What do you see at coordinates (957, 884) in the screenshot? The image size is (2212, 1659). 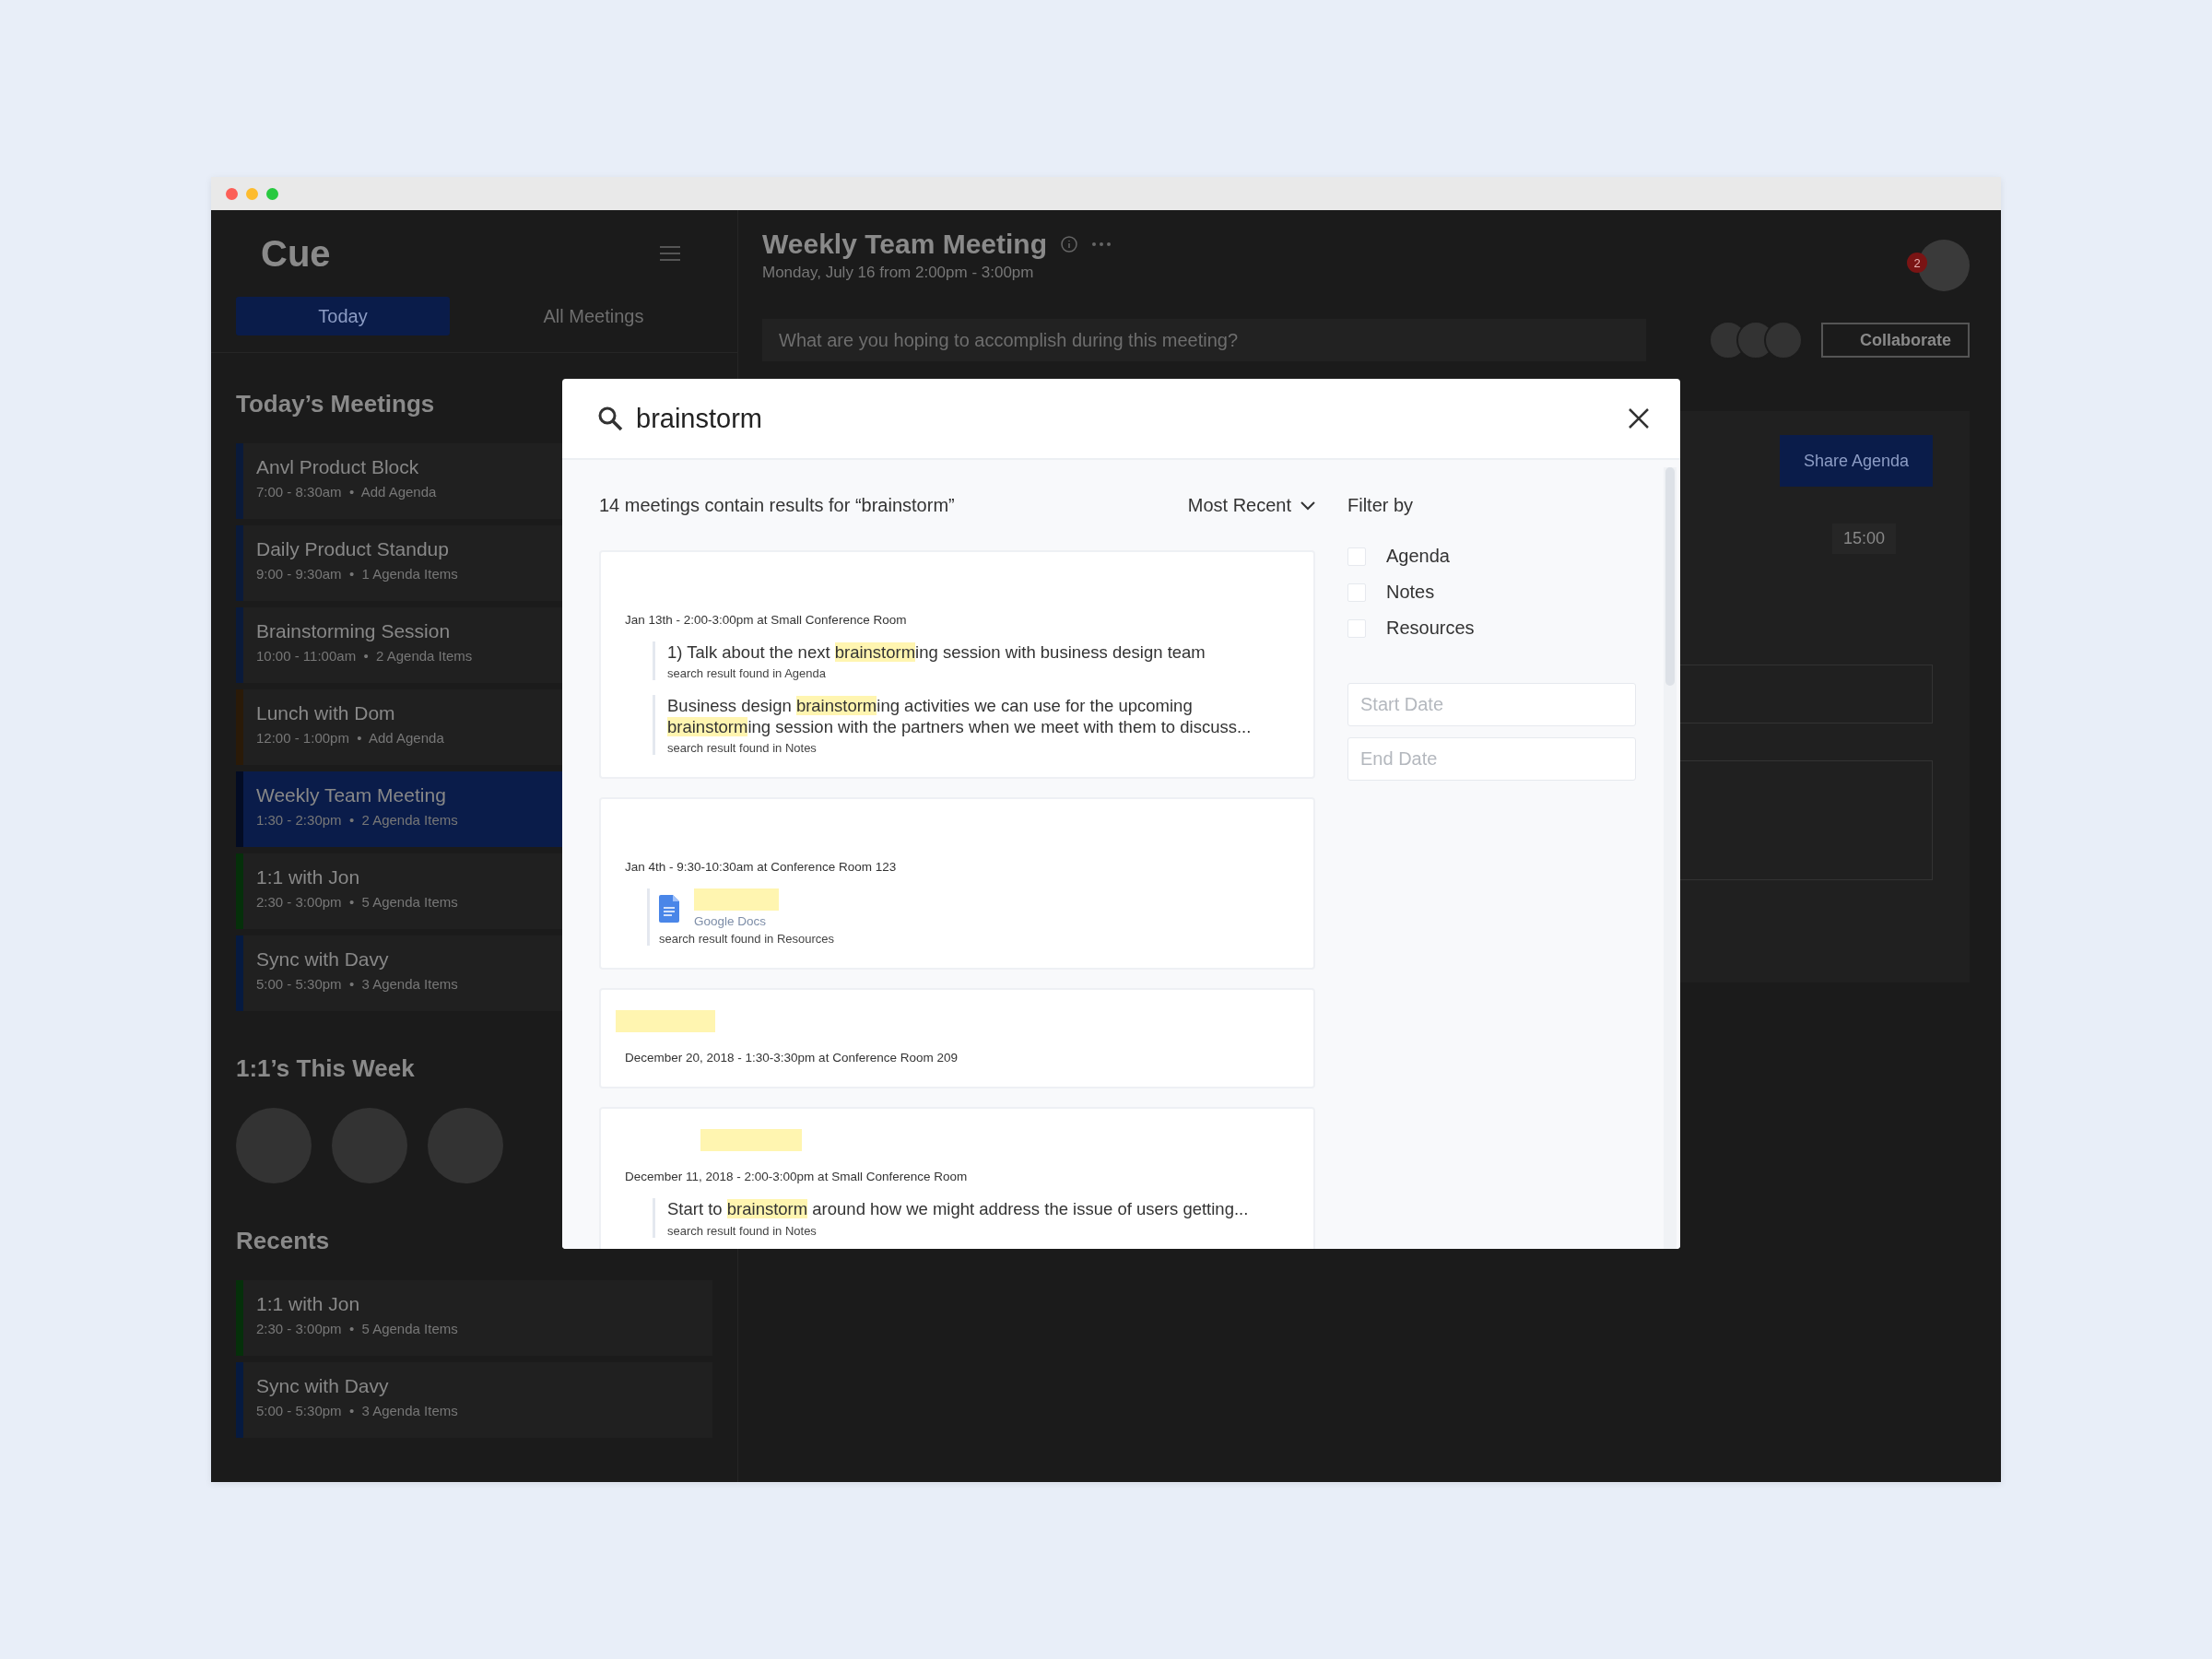 I see `result-card: Jan 4th - 9:30-10:30am at Conference Room 123 Google Docs search result found in Resources` at bounding box center [957, 884].